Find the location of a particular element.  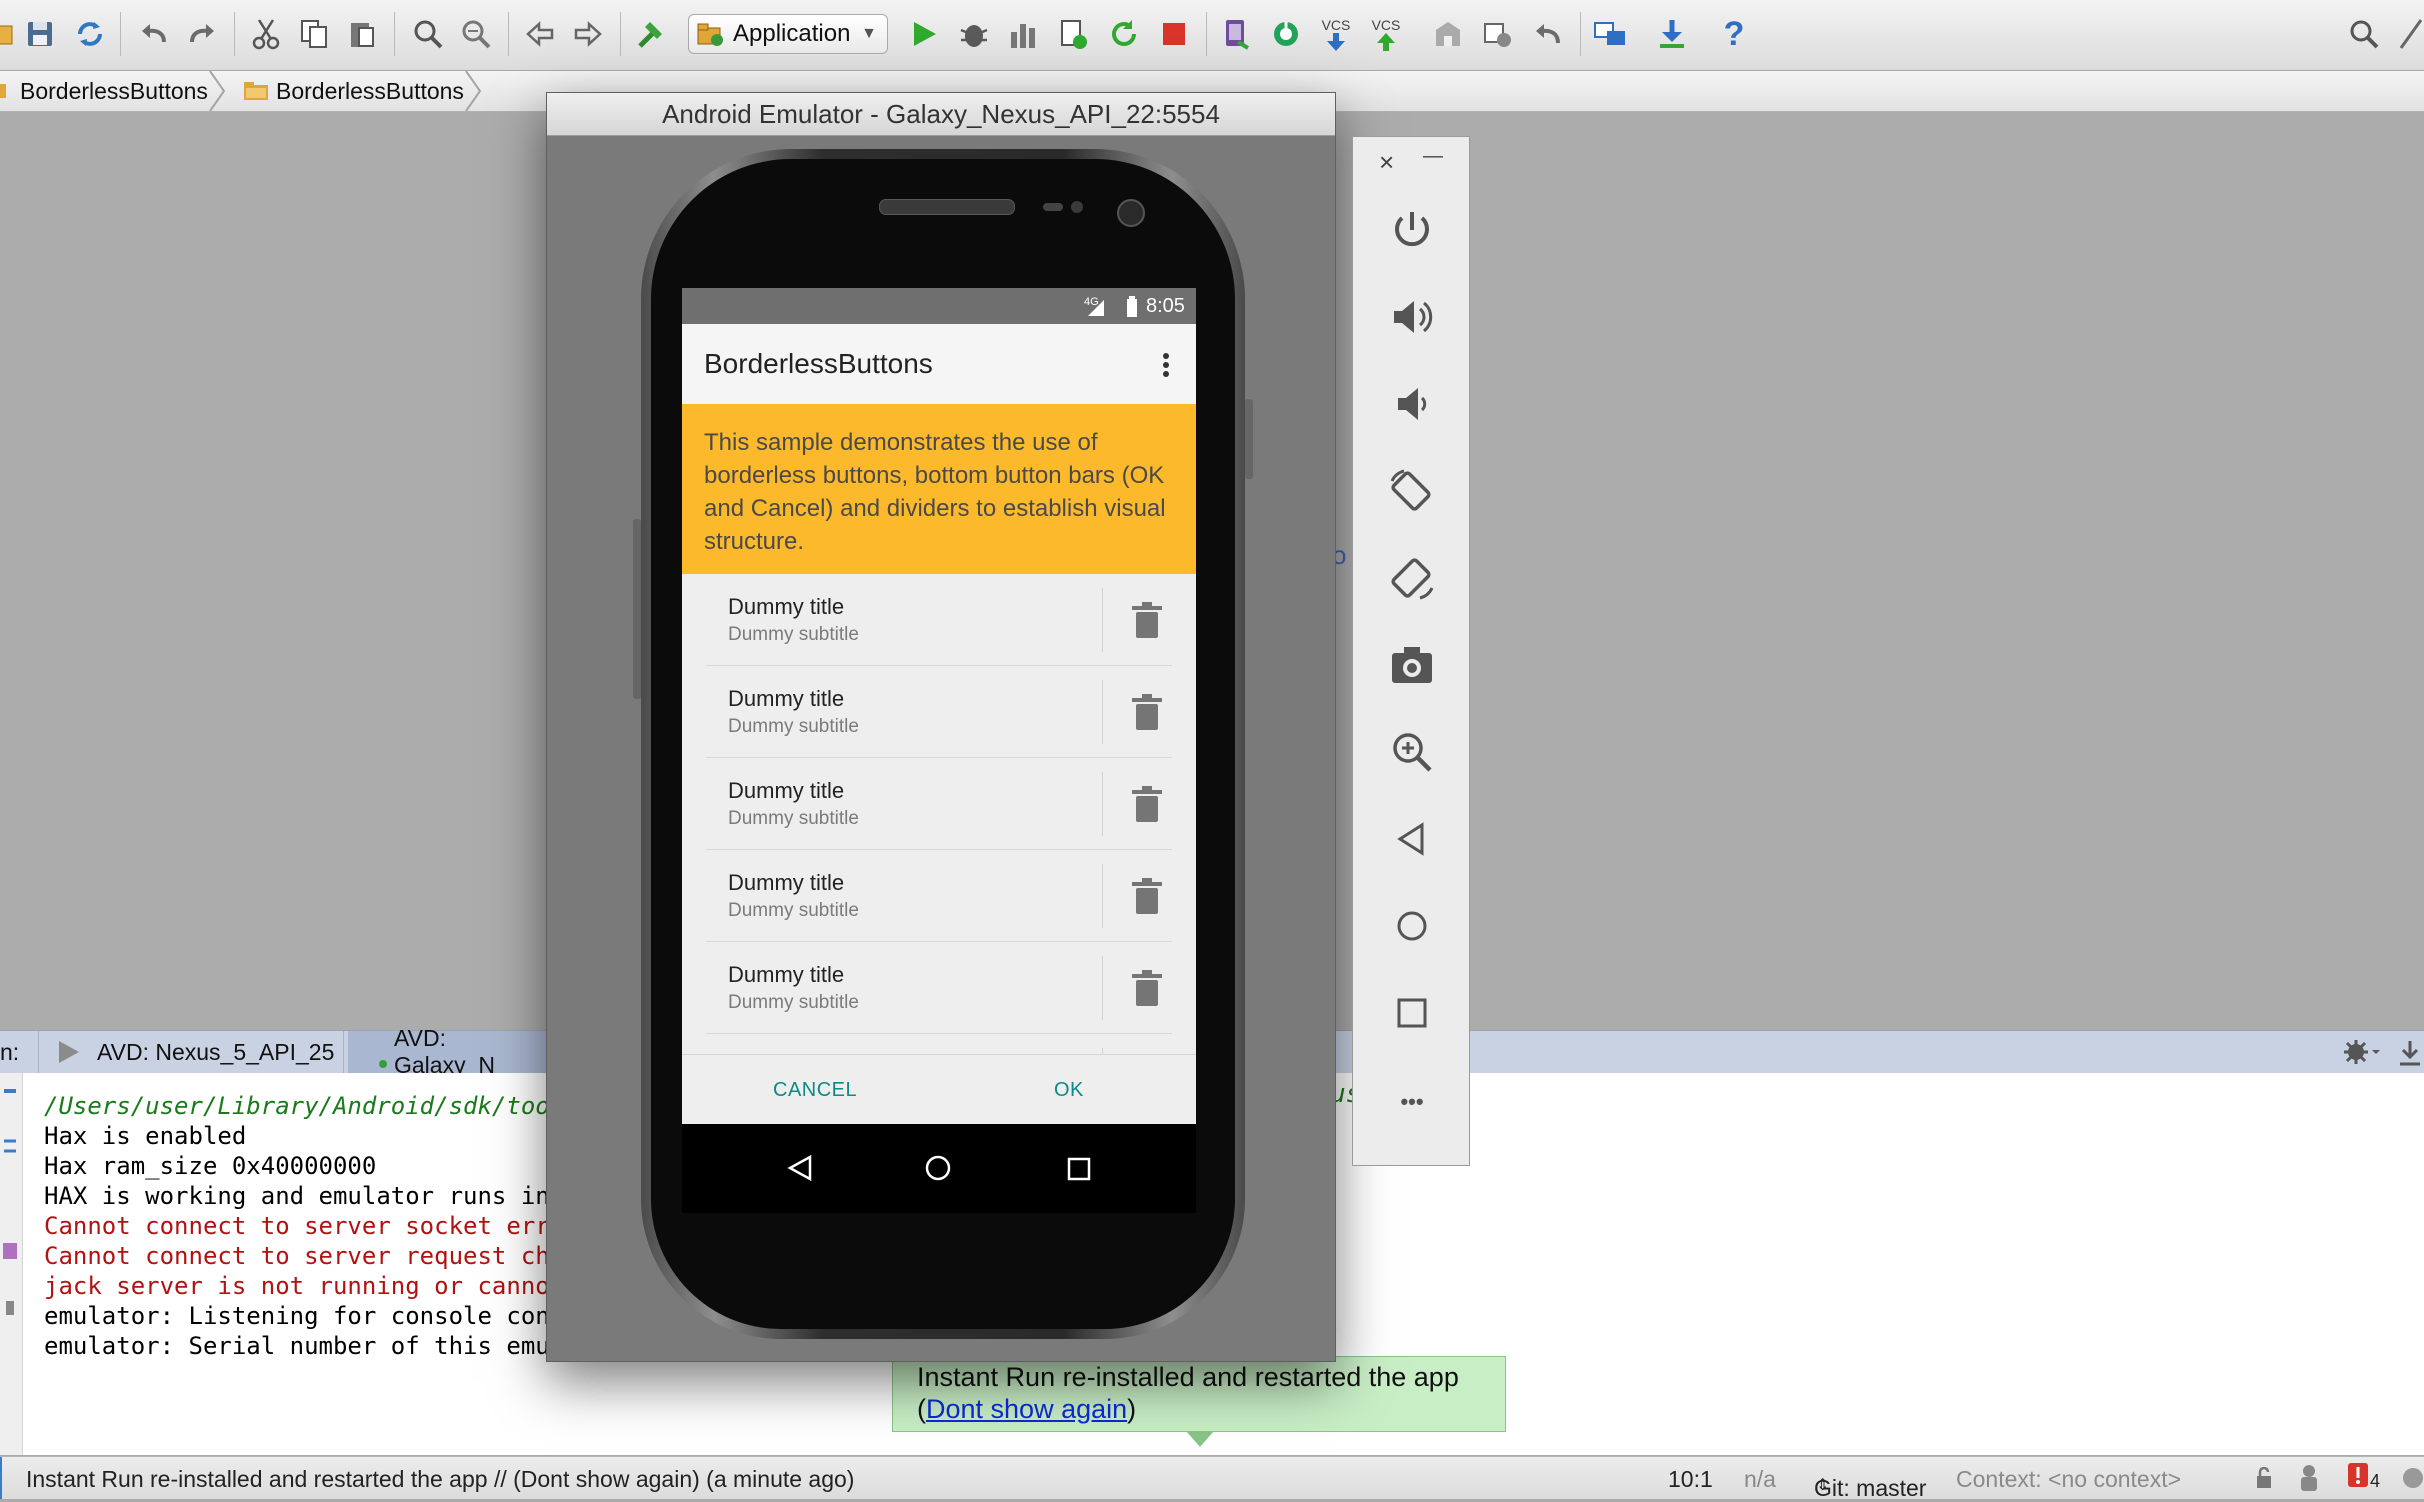

home-icon is located at coordinates (1412, 926).